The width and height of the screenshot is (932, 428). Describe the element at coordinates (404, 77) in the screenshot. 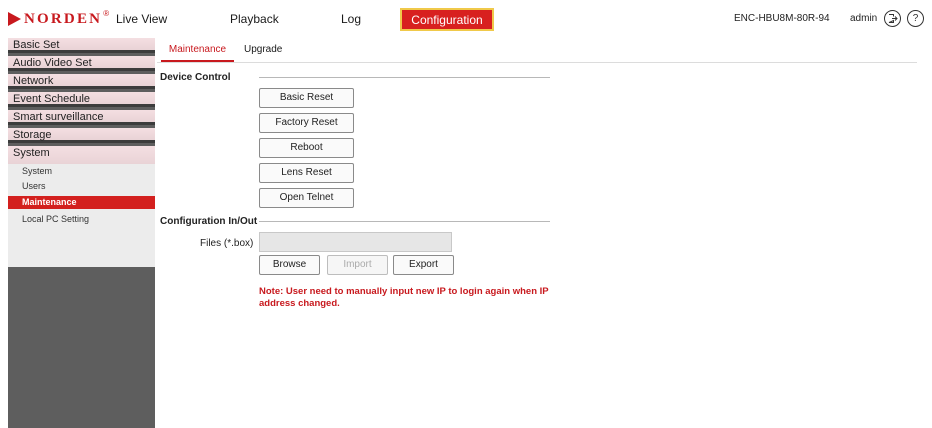

I see `device-control-divider` at that location.